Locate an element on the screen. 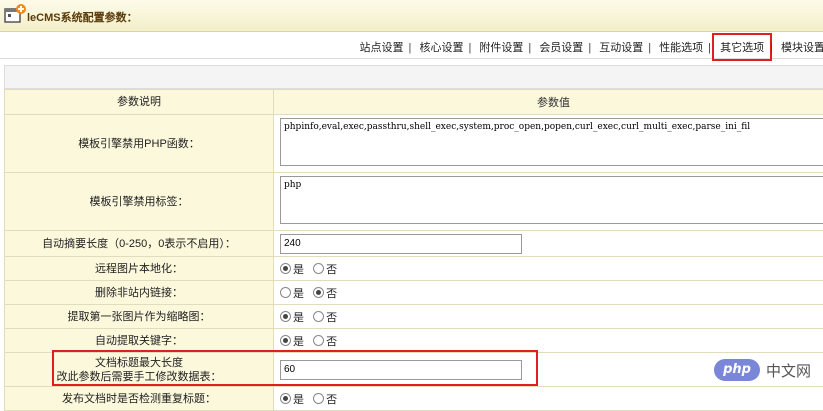 This screenshot has width=823, height=411. table-row: 模板引擎禁用标签： php is located at coordinates (414, 202).